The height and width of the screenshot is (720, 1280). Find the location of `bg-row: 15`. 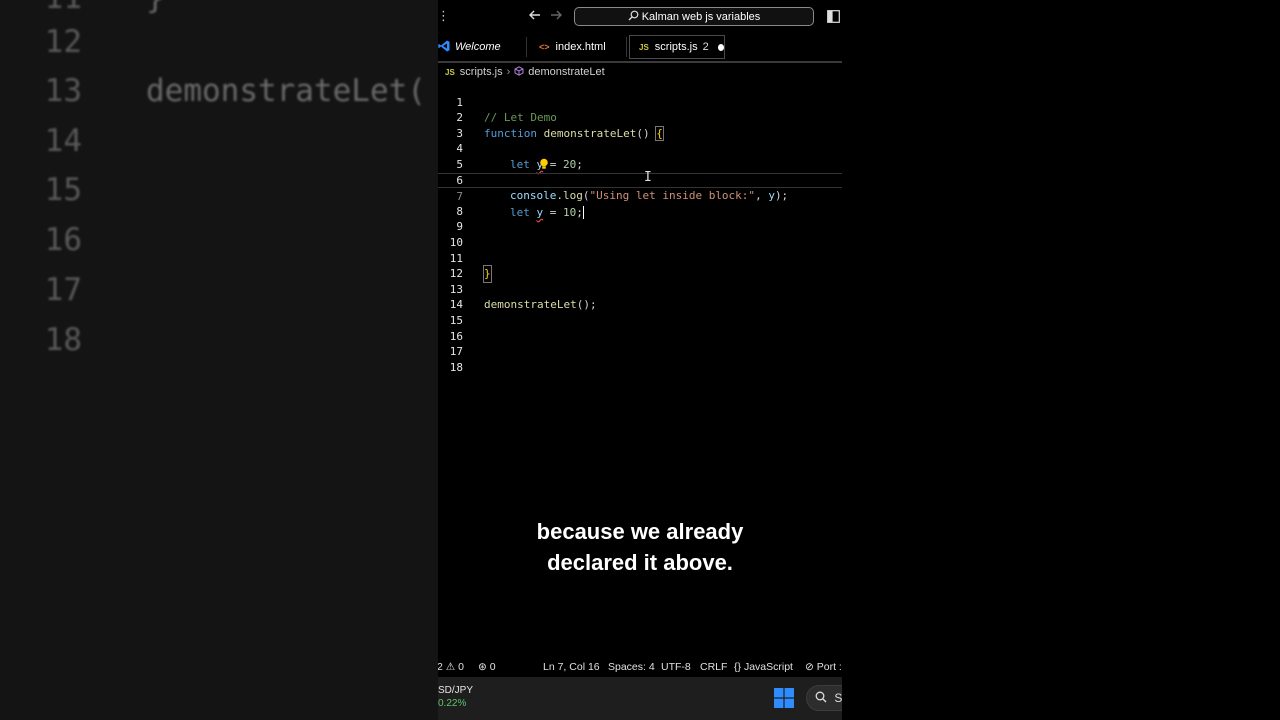

bg-row: 15 is located at coordinates (219, 197).